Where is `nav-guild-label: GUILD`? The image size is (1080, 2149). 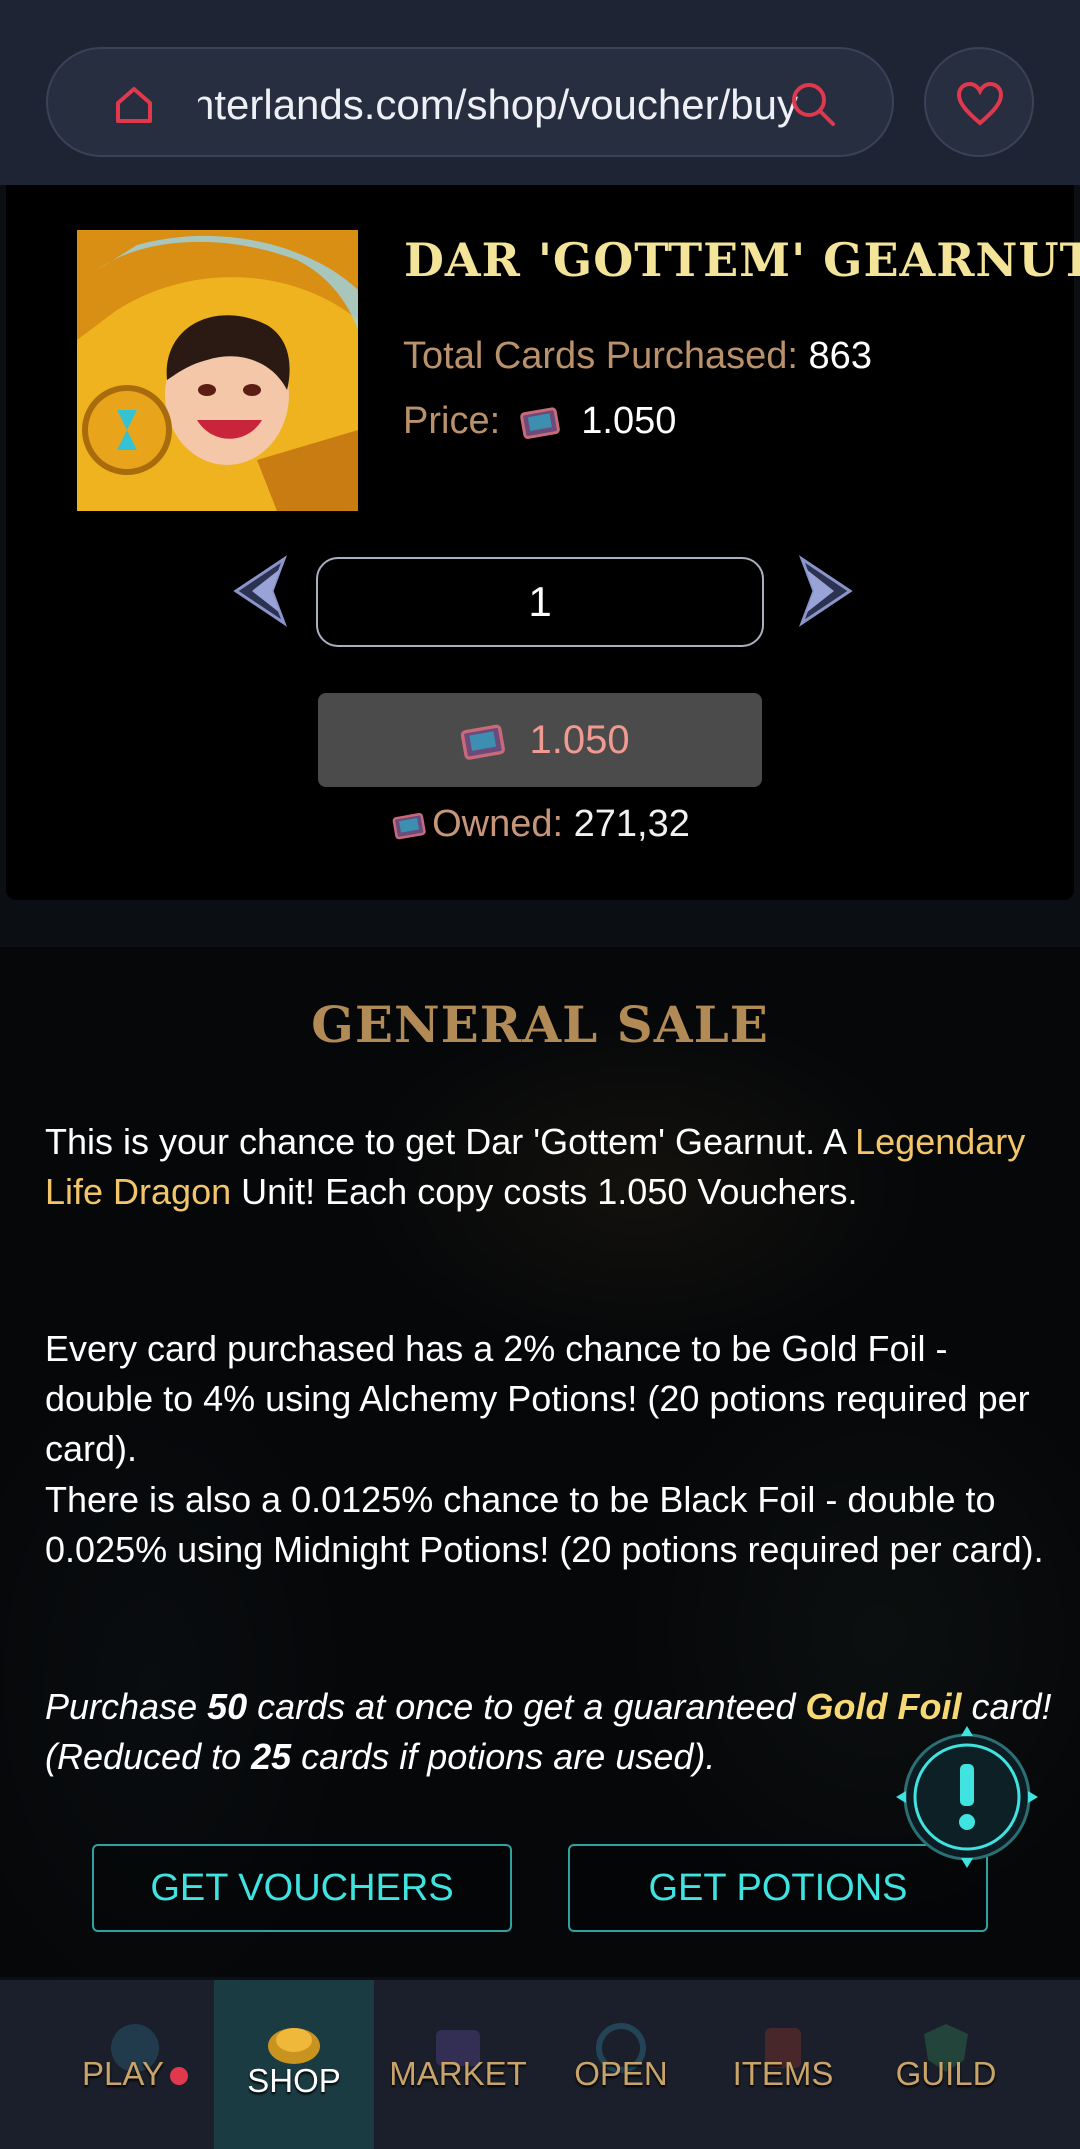 nav-guild-label: GUILD is located at coordinates (946, 2073).